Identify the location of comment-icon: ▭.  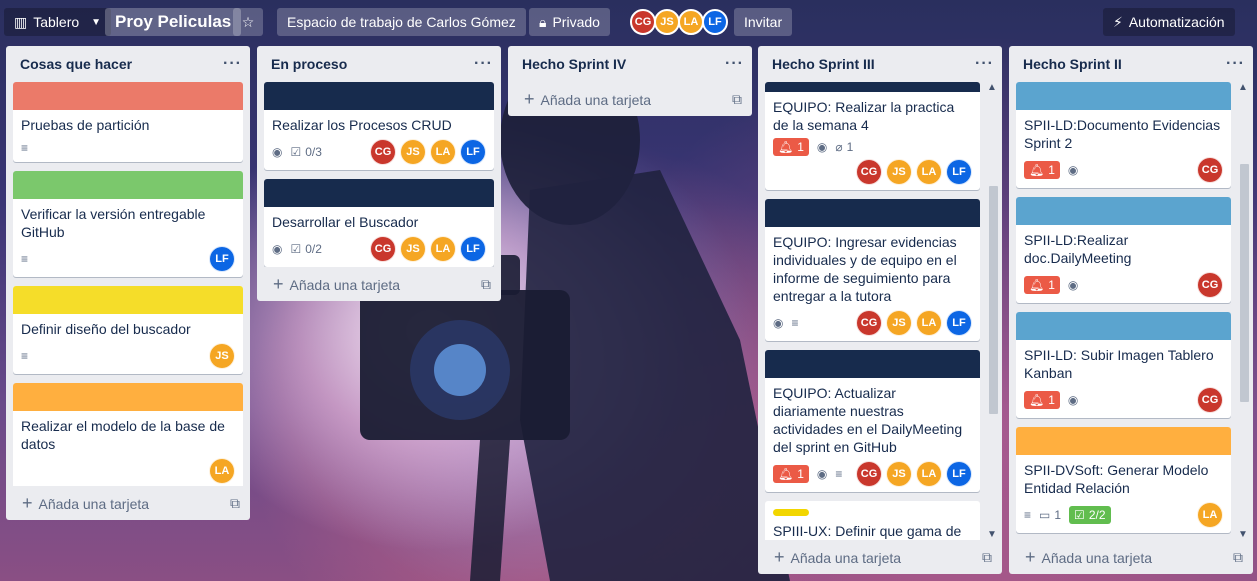
(1045, 515).